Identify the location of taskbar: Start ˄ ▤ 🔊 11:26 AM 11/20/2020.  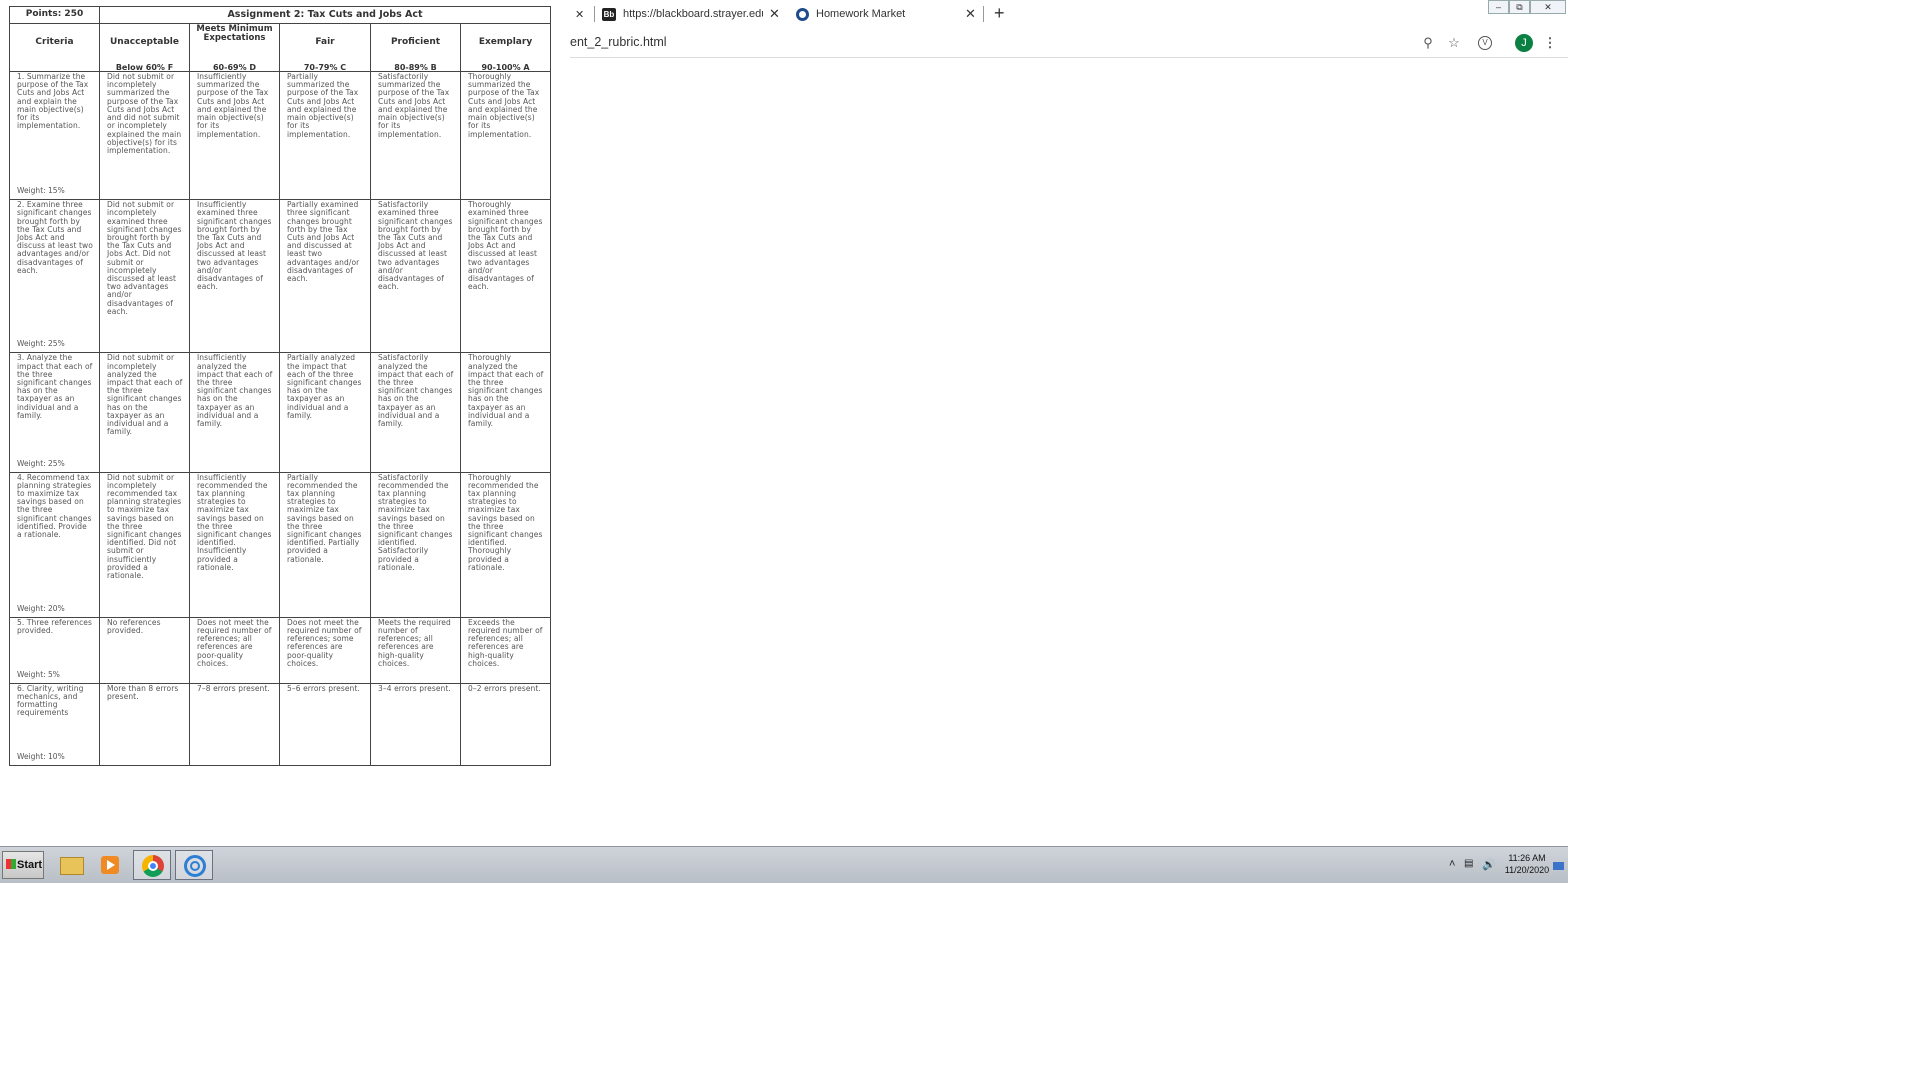
(784, 864).